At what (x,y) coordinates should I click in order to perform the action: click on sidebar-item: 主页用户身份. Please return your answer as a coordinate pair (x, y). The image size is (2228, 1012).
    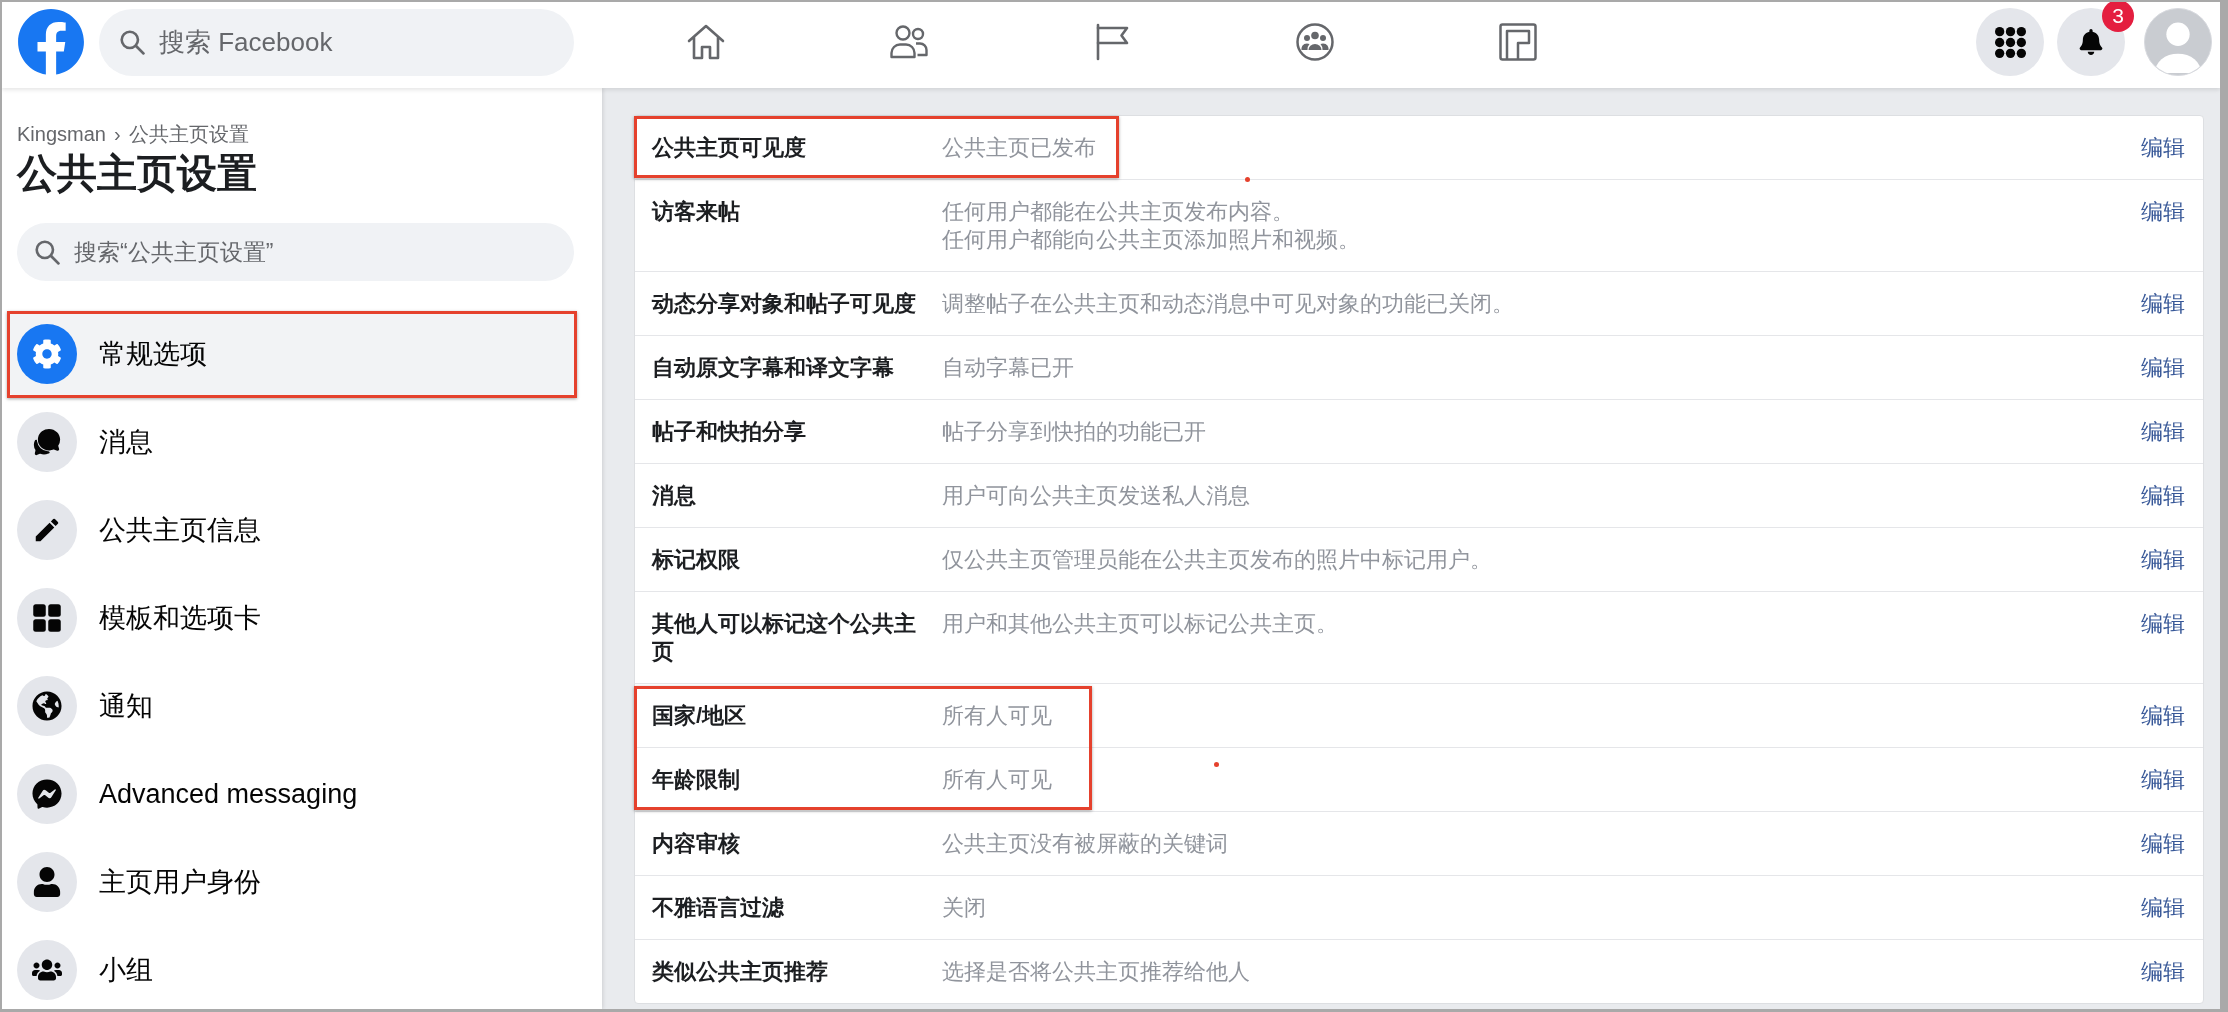
    Looking at the image, I should click on (292, 882).